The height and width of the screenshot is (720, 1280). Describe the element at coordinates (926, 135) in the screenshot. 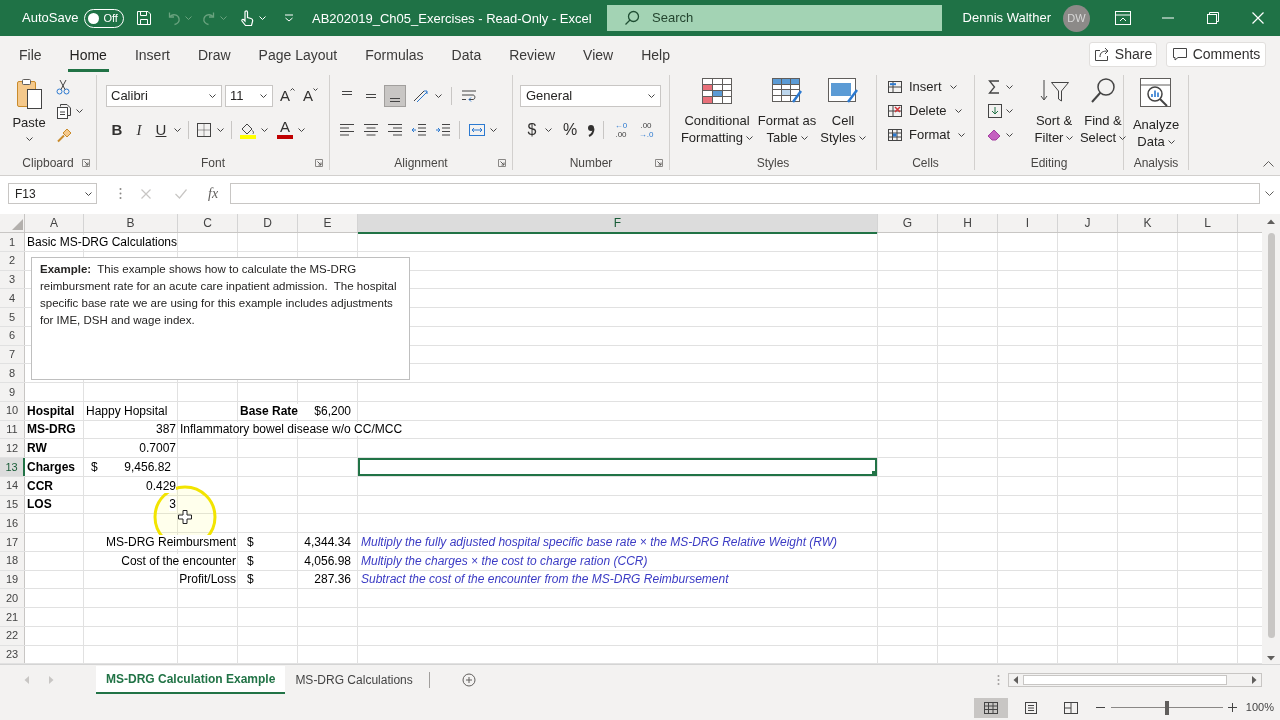

I see `format-cells-button: Format` at that location.